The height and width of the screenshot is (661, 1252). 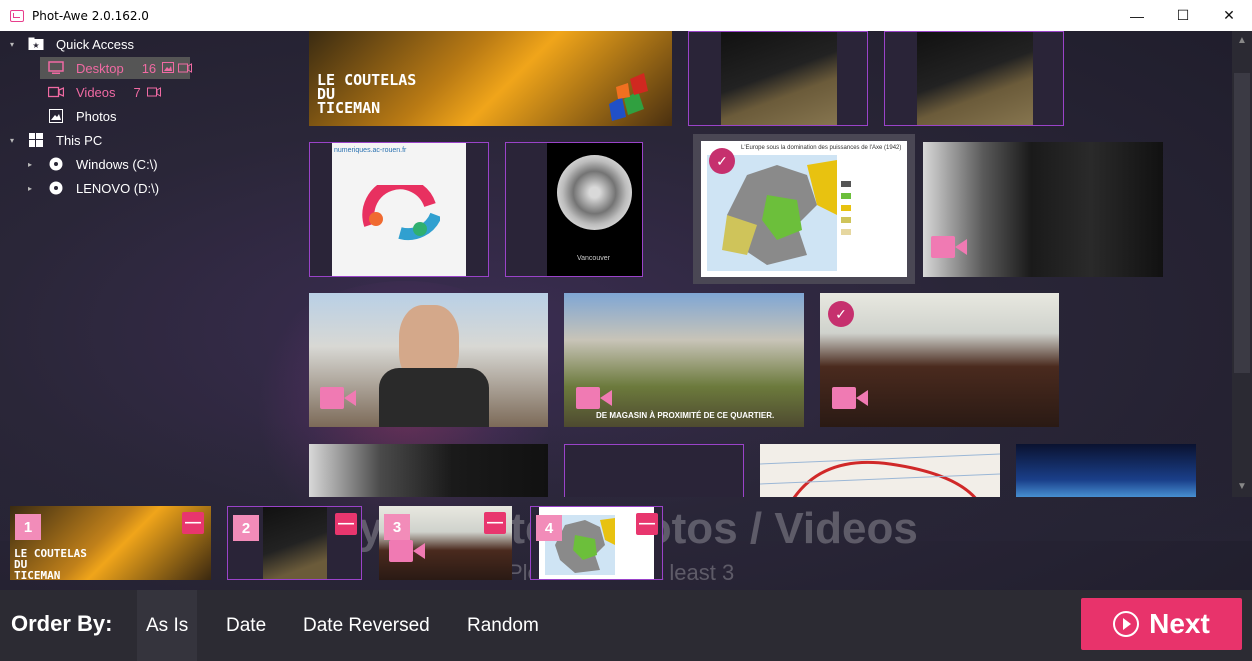 What do you see at coordinates (79, 140) in the screenshot?
I see `tree-label-this-pc: This PC` at bounding box center [79, 140].